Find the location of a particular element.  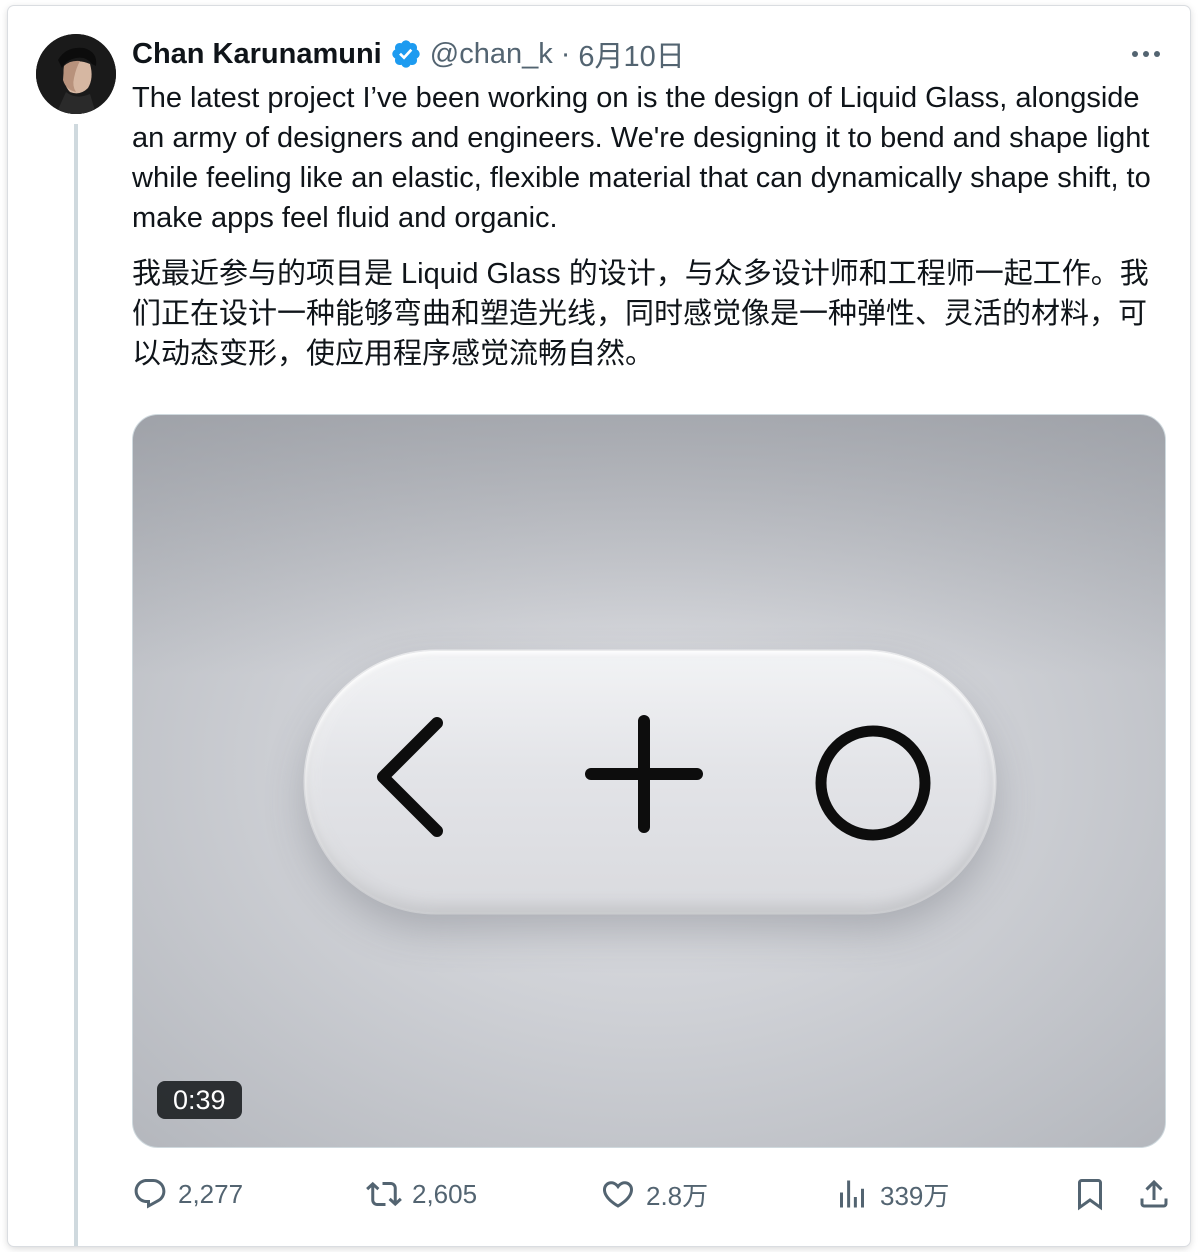

analytics-icon is located at coordinates (852, 1194).